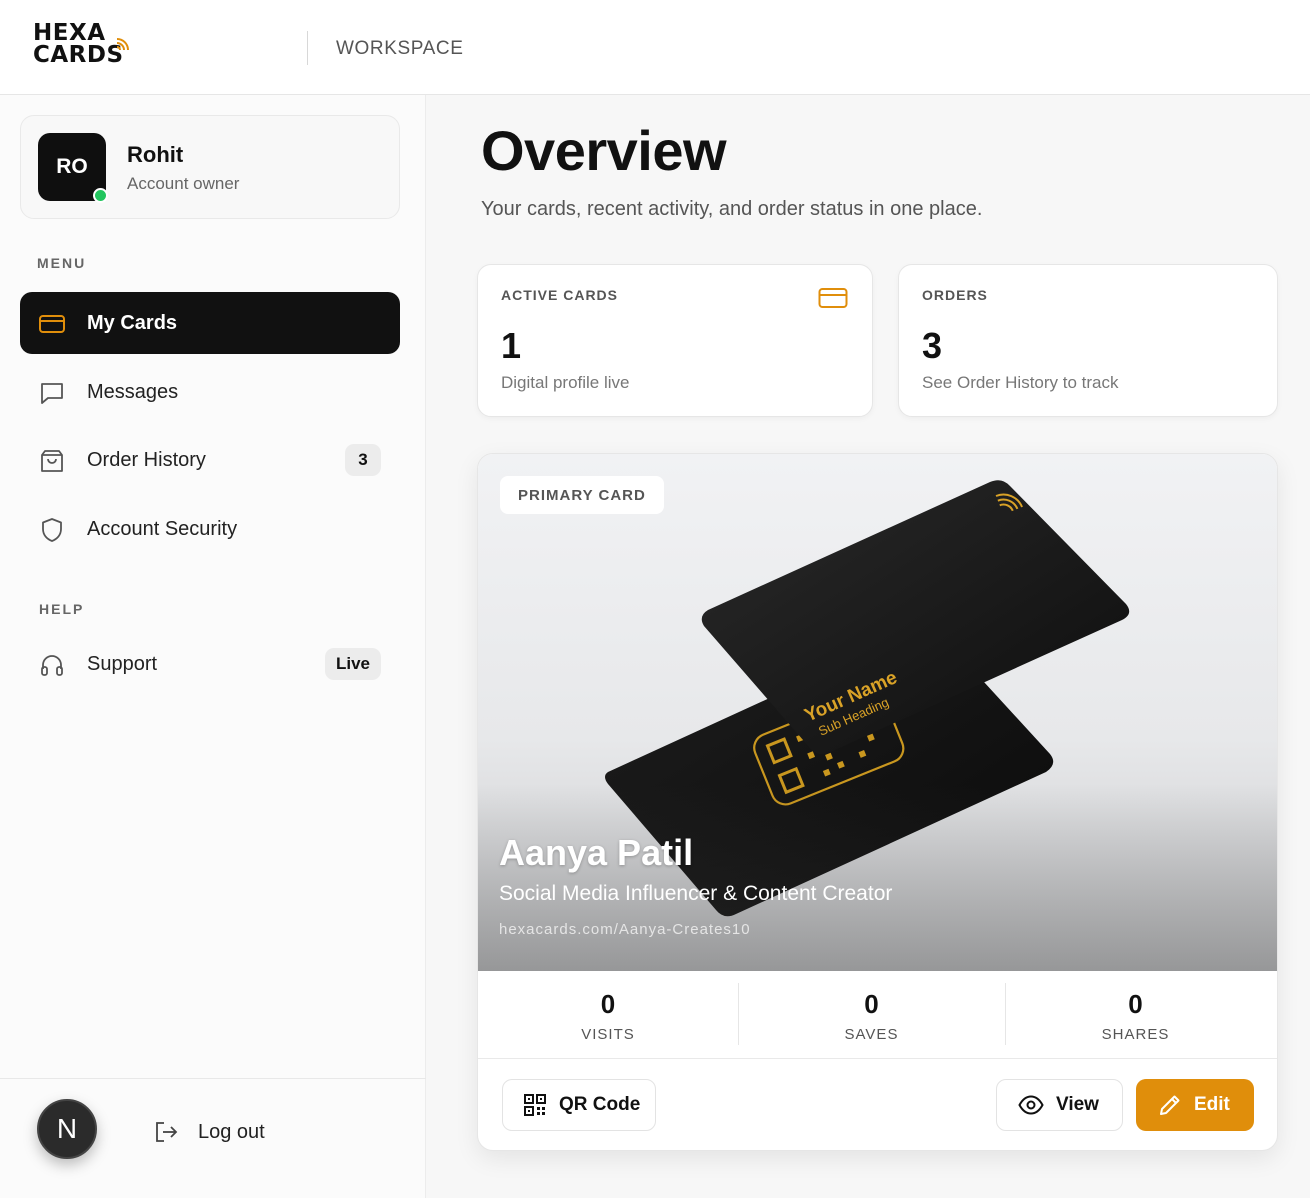  I want to click on metric-saves: 0 SAVES, so click(871, 1015).